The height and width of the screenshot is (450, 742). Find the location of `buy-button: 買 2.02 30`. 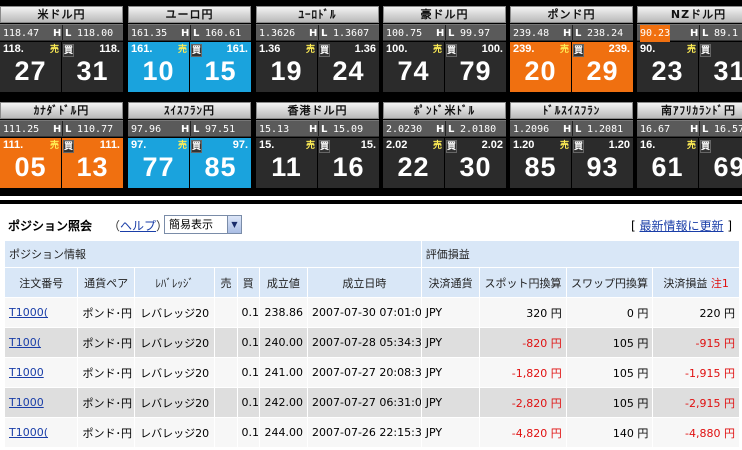

buy-button: 買 2.02 30 is located at coordinates (475, 163).